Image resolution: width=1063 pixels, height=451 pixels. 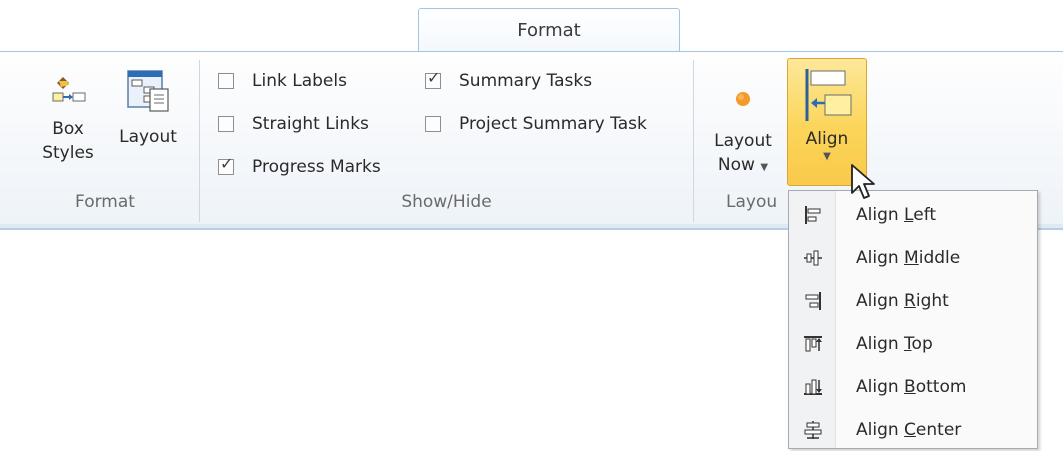 I want to click on layout-now-button: Layout Now ▼, so click(x=743, y=123).